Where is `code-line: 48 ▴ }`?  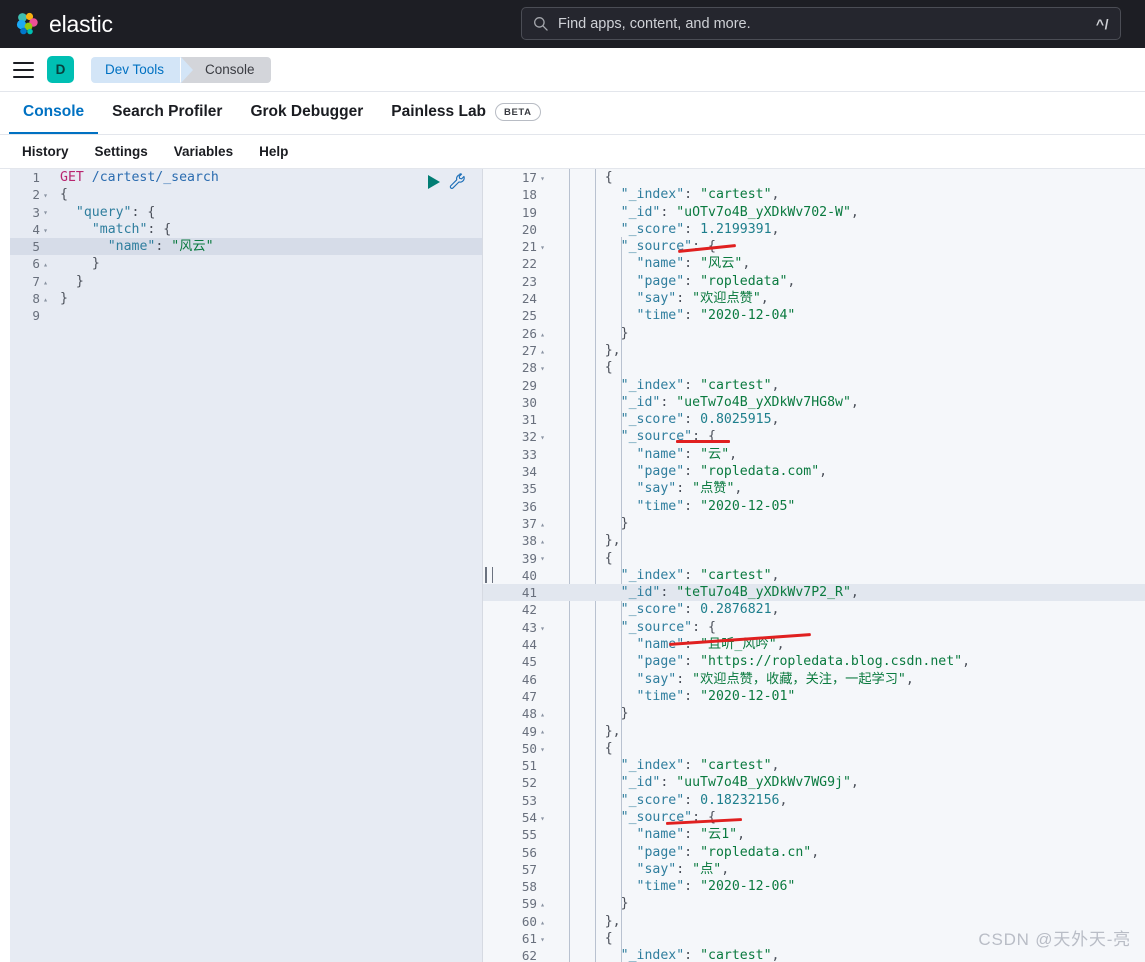
code-line: 48 ▴ } is located at coordinates (814, 713).